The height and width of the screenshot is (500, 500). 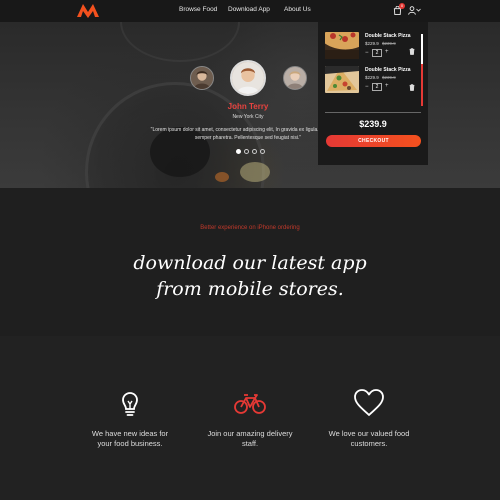 What do you see at coordinates (373, 124) in the screenshot?
I see `cart-total: $239.9` at bounding box center [373, 124].